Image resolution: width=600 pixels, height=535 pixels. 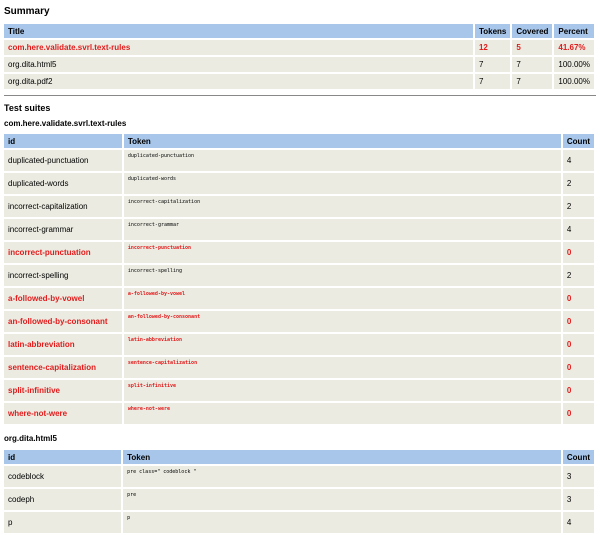 What do you see at coordinates (342, 160) in the screenshot?
I see `token-value: duplicated-punctuation` at bounding box center [342, 160].